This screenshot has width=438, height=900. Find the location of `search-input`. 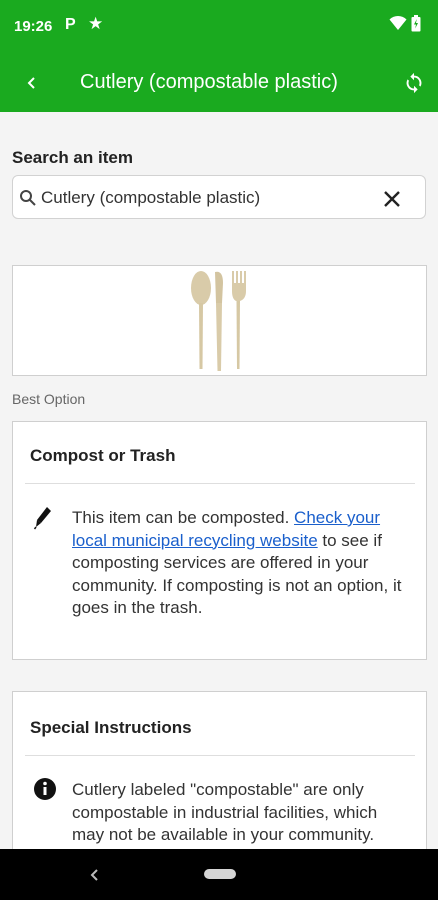

search-input is located at coordinates (206, 198).